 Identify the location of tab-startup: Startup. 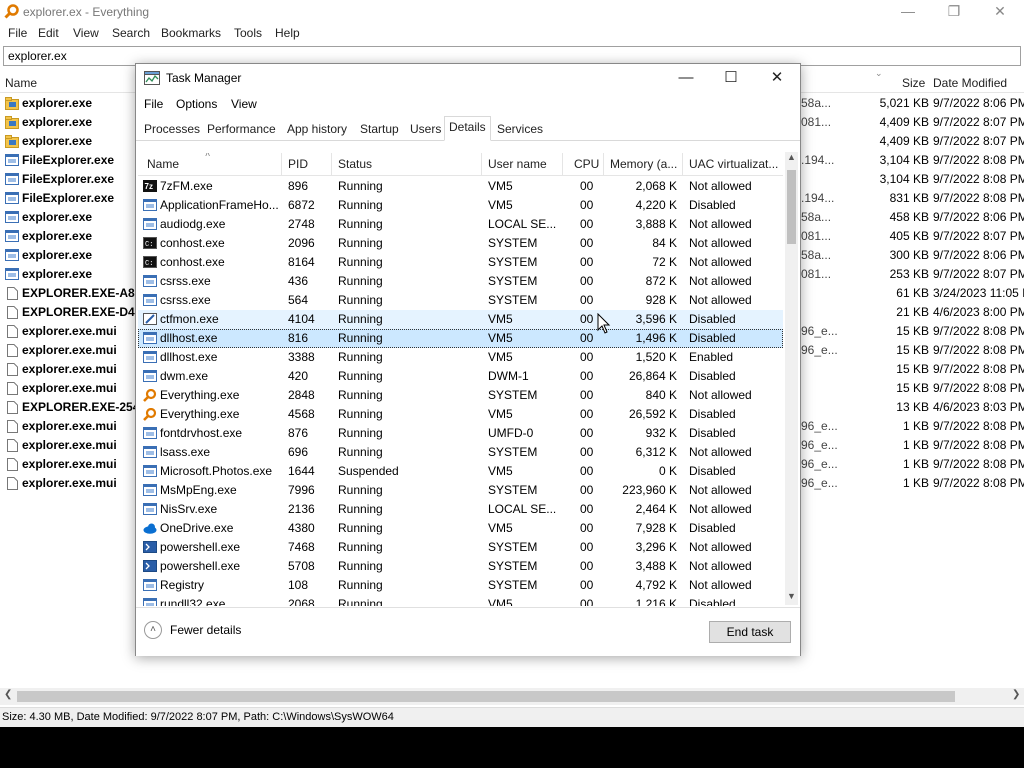
(379, 129).